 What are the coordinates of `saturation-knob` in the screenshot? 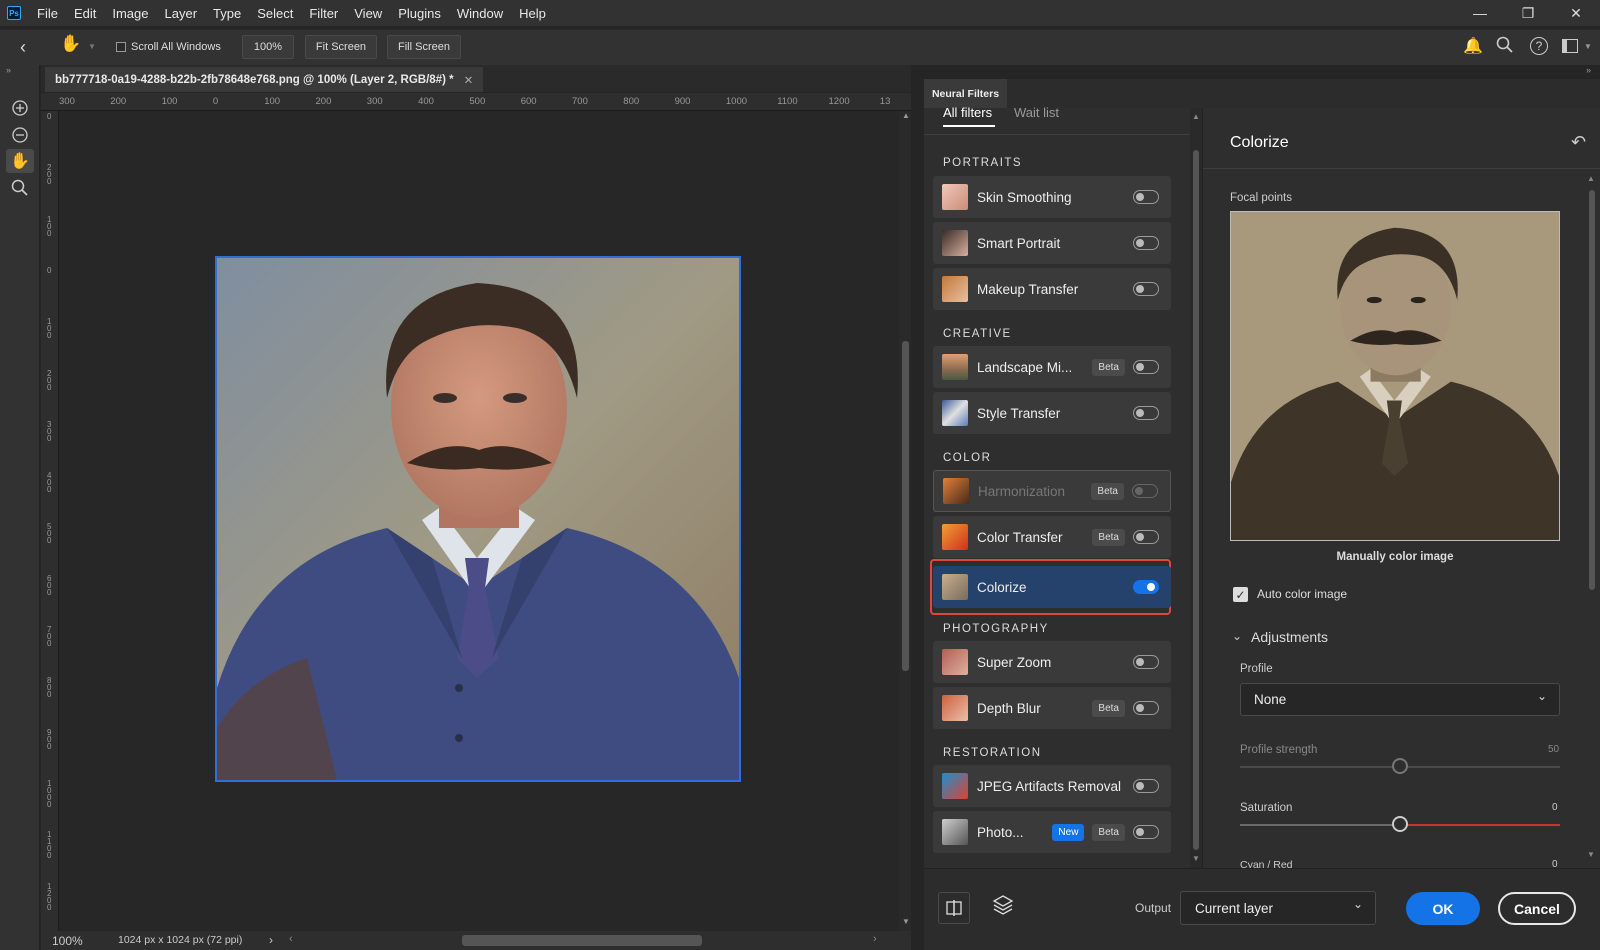 It's located at (1400, 824).